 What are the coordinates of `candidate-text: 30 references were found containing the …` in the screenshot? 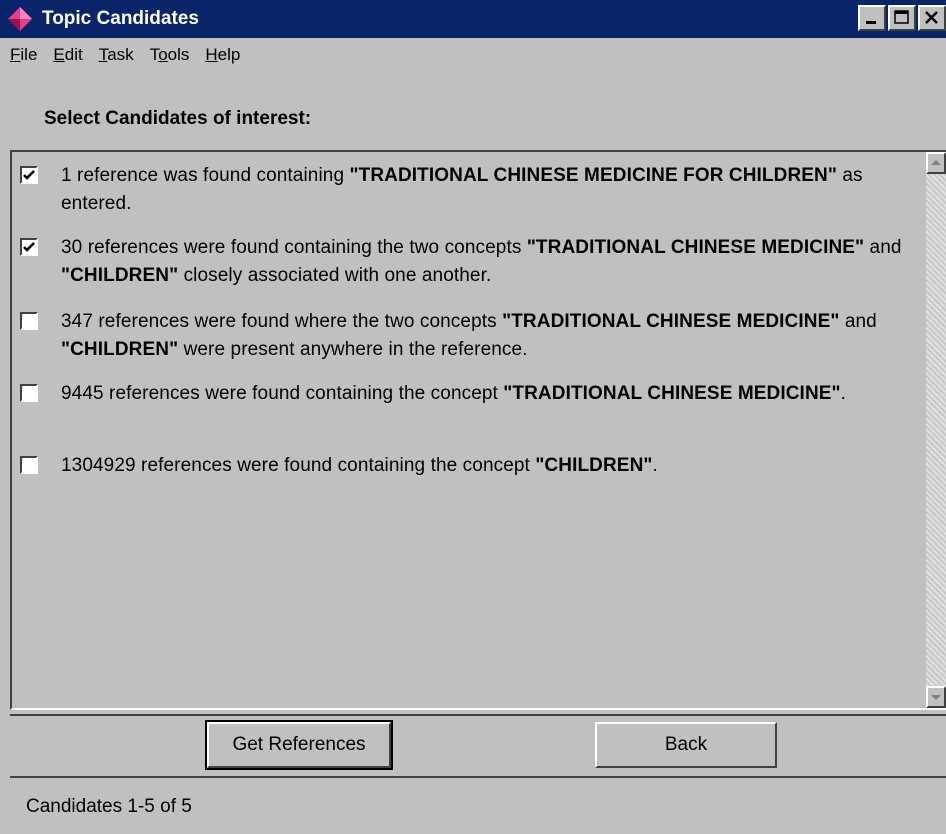 It's located at (491, 262).